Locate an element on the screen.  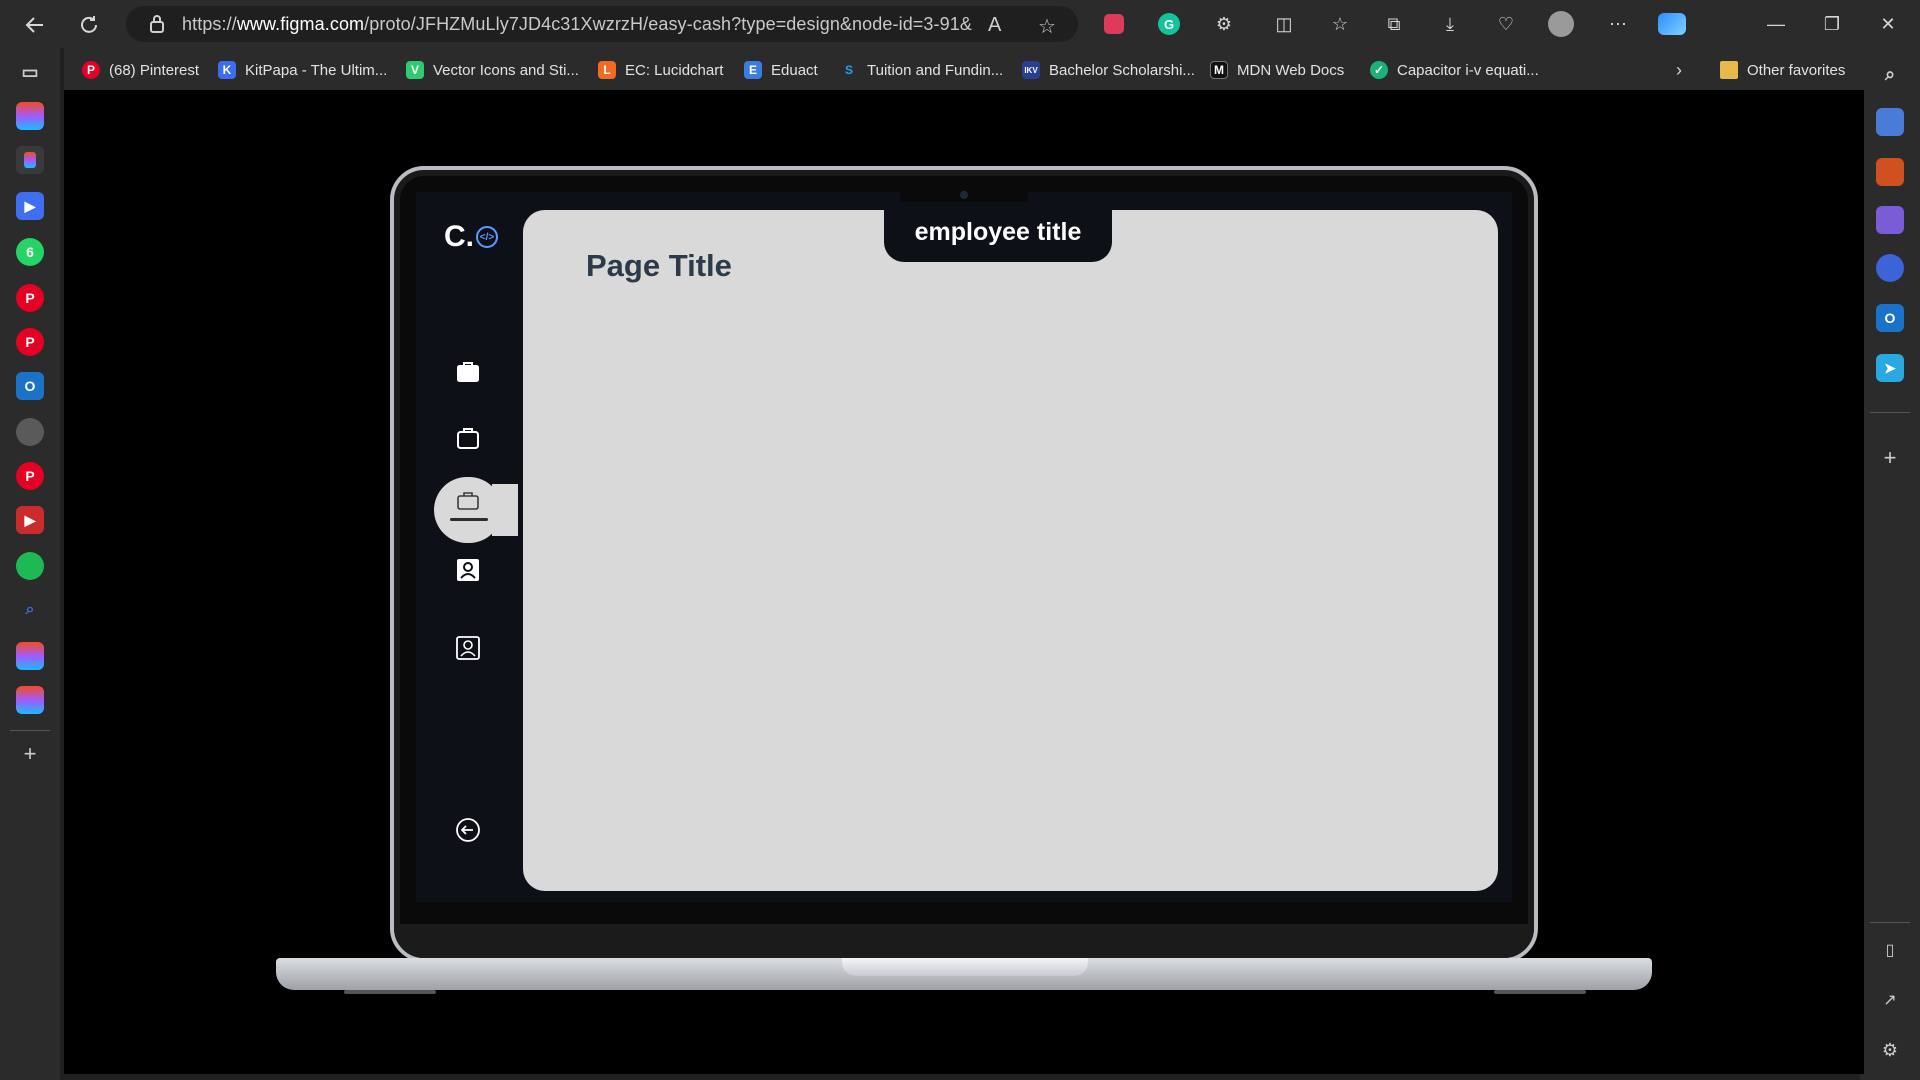
chatgpt-tab-icon is located at coordinates (30, 432).